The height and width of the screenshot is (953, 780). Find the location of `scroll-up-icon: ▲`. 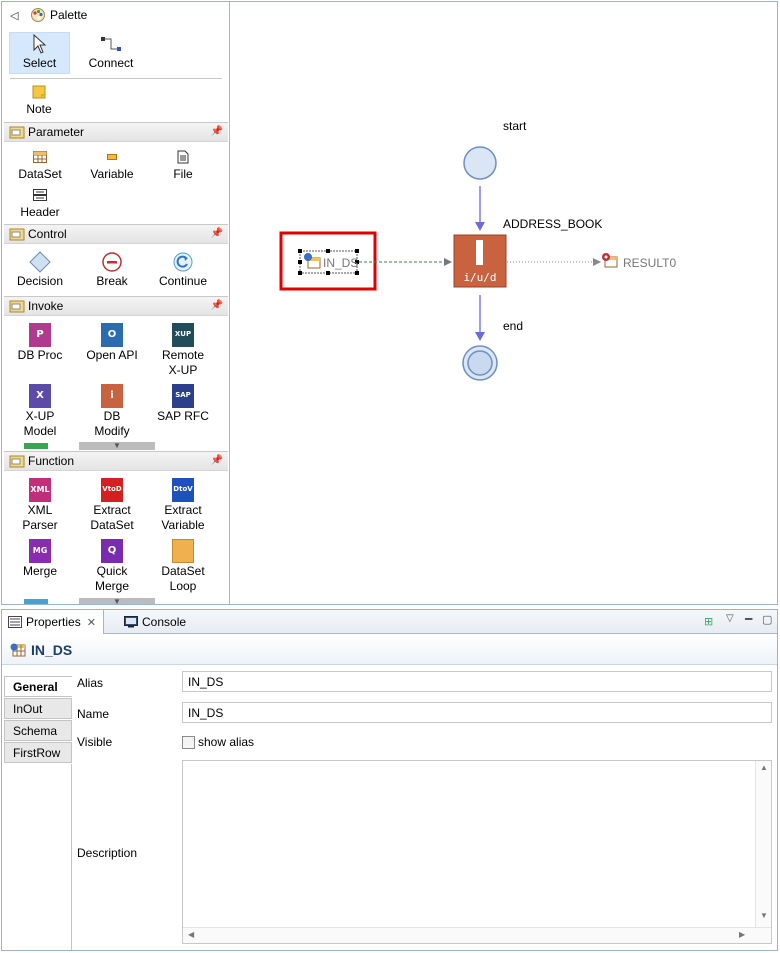

scroll-up-icon: ▲ is located at coordinates (764, 767).